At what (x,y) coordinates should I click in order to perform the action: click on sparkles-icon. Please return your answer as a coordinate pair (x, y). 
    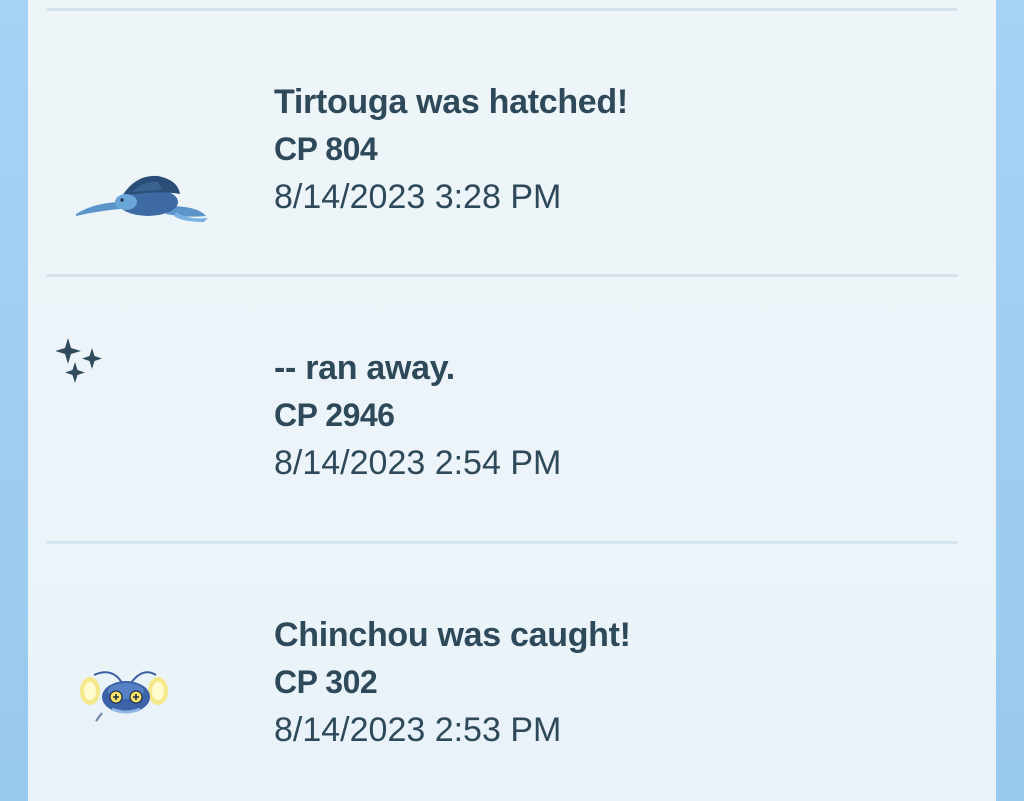
    Looking at the image, I should click on (85, 364).